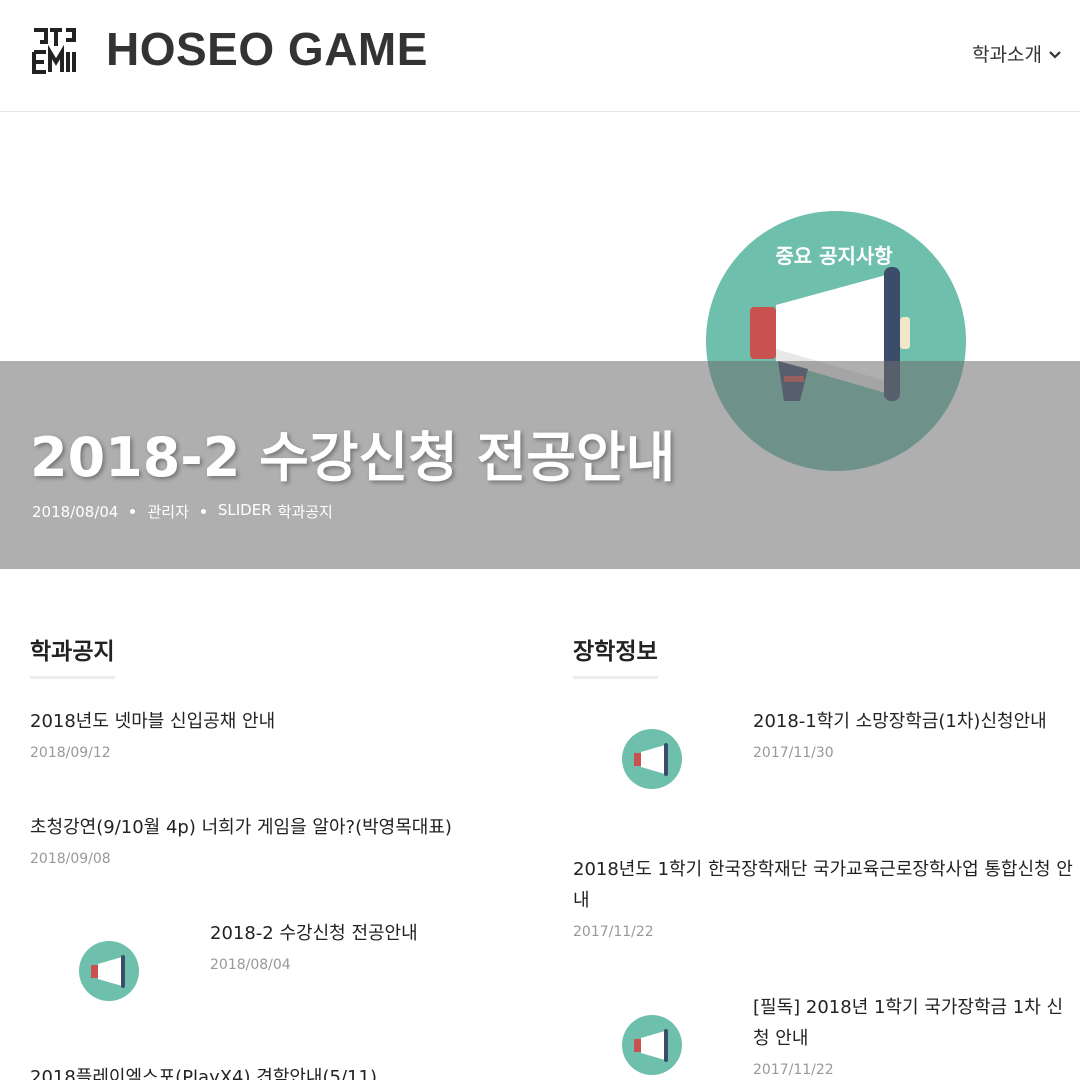  What do you see at coordinates (167, 511) in the screenshot?
I see `slide-author: 관리자` at bounding box center [167, 511].